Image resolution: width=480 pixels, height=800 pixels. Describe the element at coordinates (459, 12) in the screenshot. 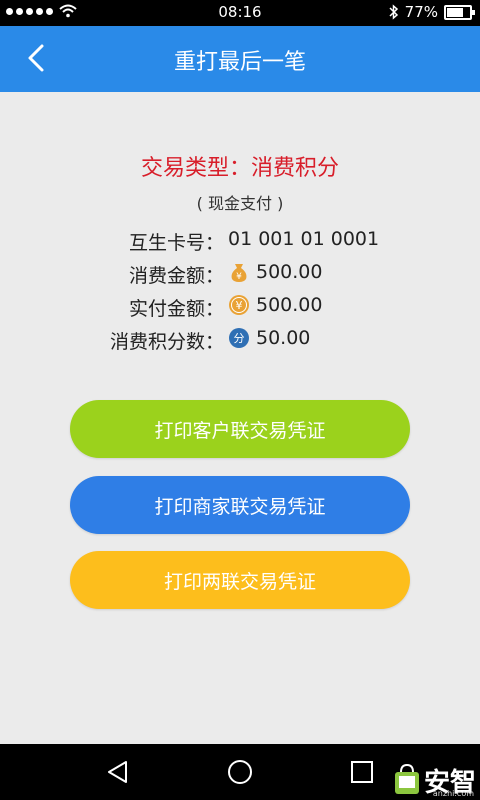

I see `battery-icon` at that location.